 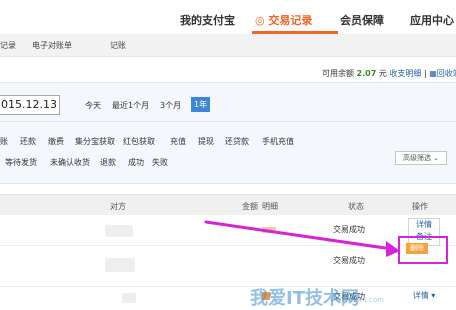 I want to click on counterparty-redacted, so click(x=129, y=298).